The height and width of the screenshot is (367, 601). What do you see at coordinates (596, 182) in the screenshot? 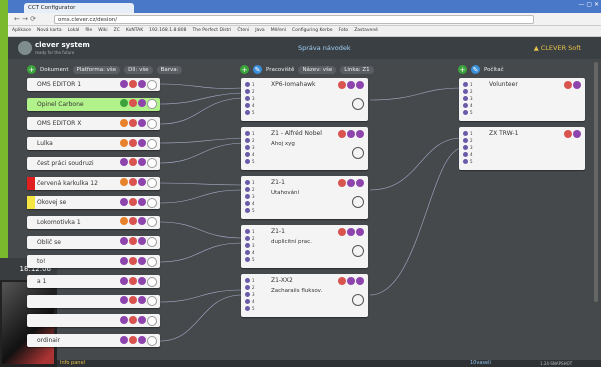
I see `scrollbar` at bounding box center [596, 182].